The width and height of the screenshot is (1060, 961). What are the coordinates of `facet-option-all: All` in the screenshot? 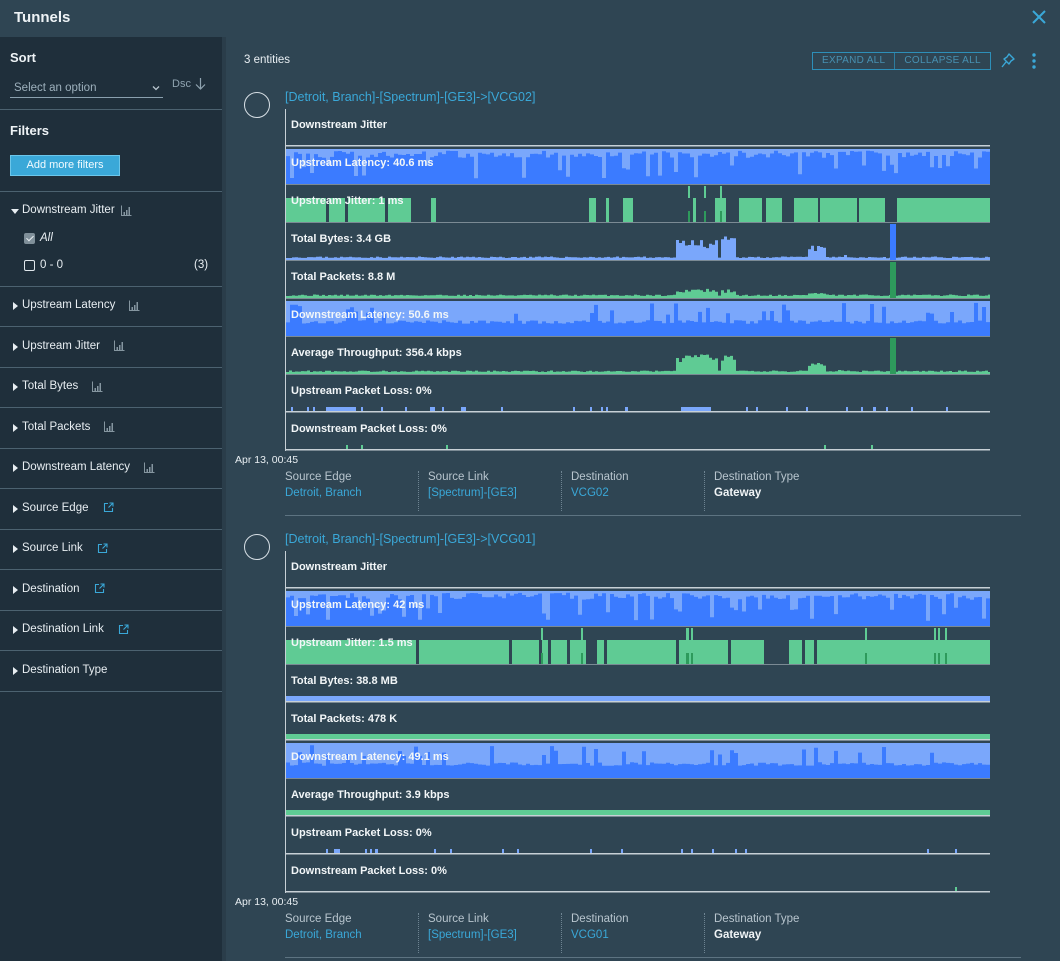 It's located at (38, 238).